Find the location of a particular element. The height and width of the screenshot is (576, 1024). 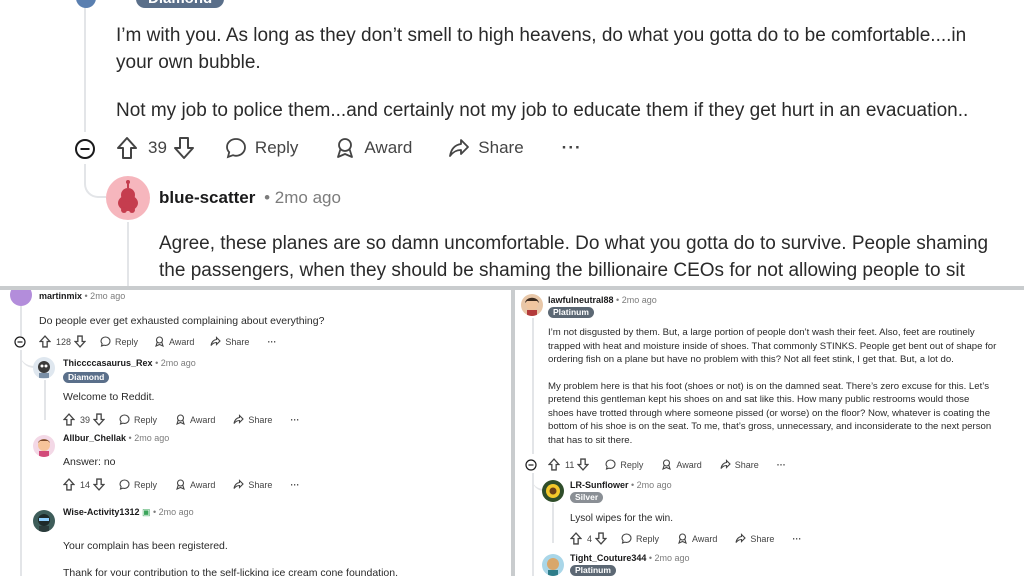

action-bar: 128 Reply Award Share ··· is located at coordinates (157, 341).